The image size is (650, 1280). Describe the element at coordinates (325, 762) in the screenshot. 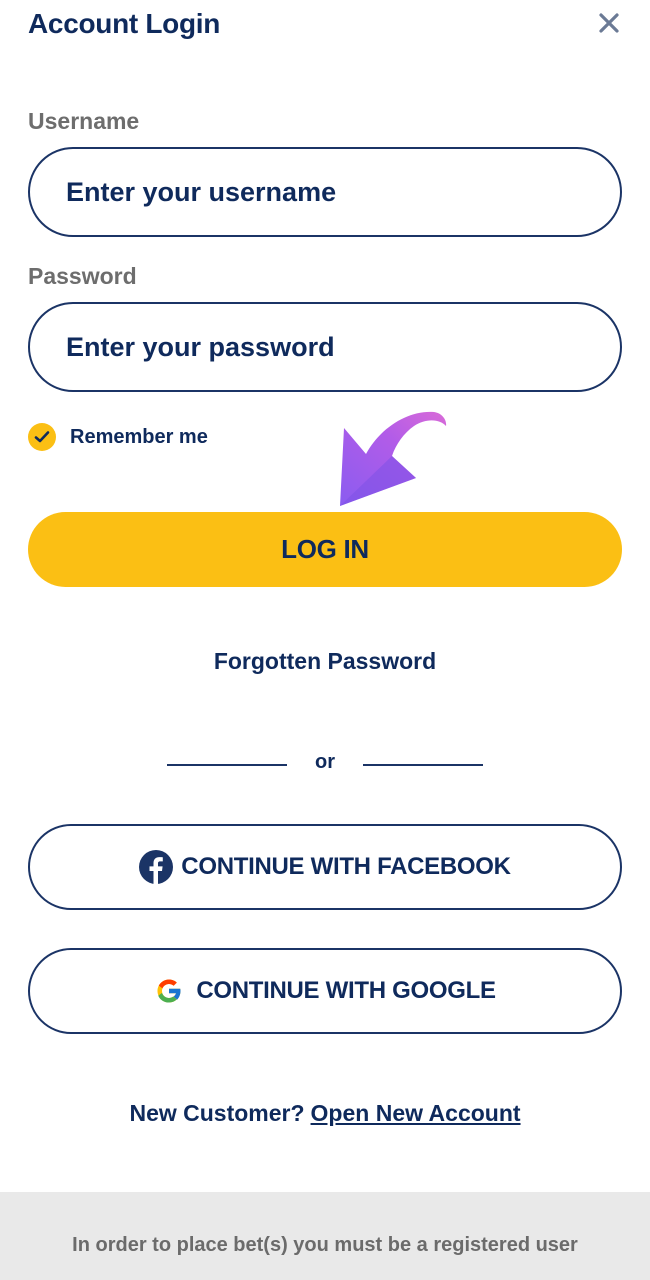

I see `divider-or-text: or` at that location.